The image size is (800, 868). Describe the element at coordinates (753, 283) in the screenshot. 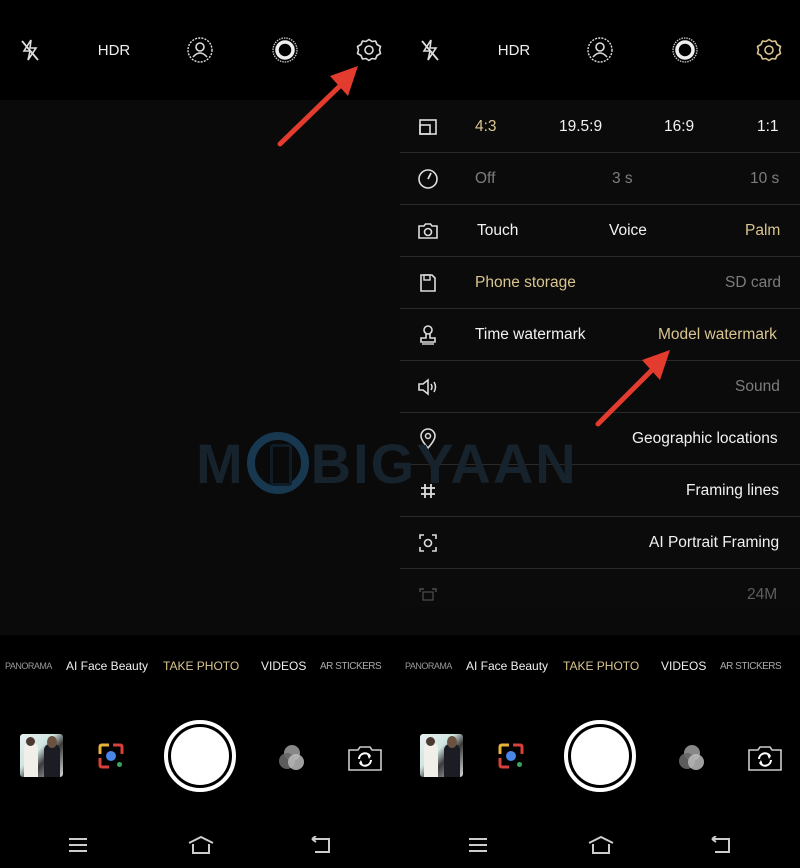

I see `storage-sd-card: SD card` at that location.